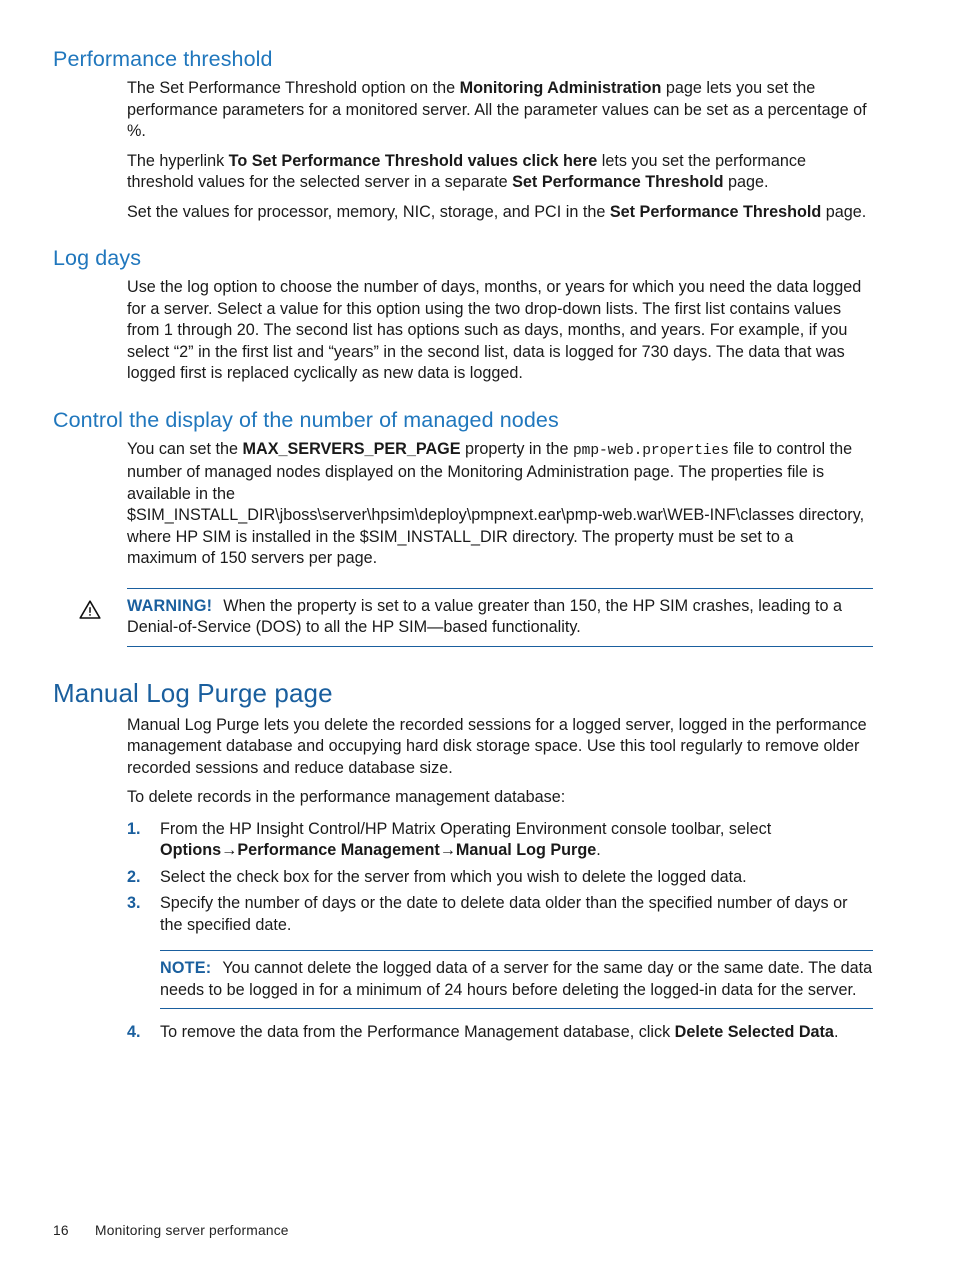 This screenshot has width=954, height=1271. What do you see at coordinates (134, 1032) in the screenshot?
I see `list-number: 4.` at bounding box center [134, 1032].